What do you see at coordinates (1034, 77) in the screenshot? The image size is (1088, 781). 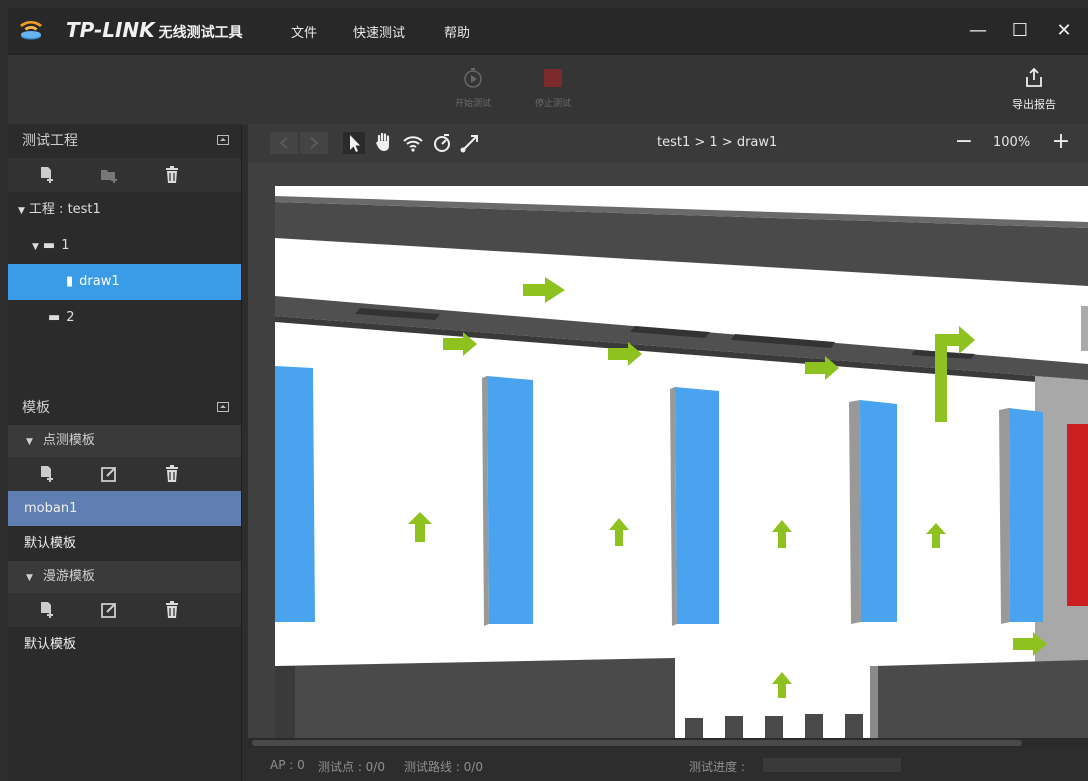 I see `export-icon` at bounding box center [1034, 77].